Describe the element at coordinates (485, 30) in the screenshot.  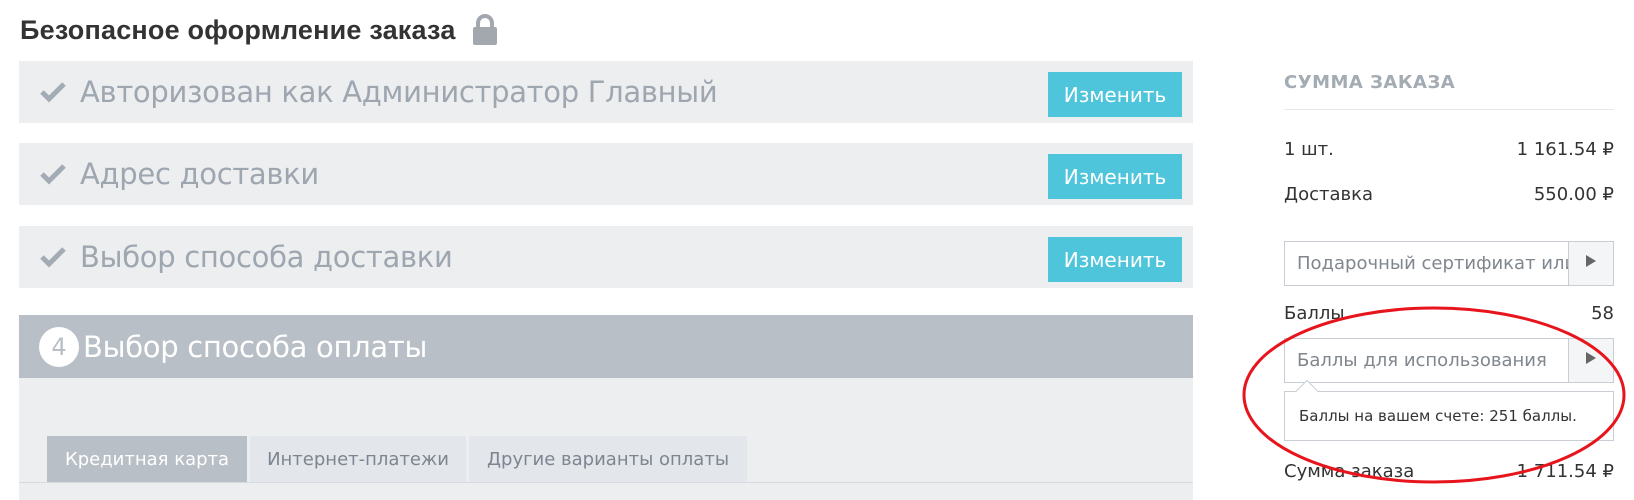
I see `lock-icon` at that location.